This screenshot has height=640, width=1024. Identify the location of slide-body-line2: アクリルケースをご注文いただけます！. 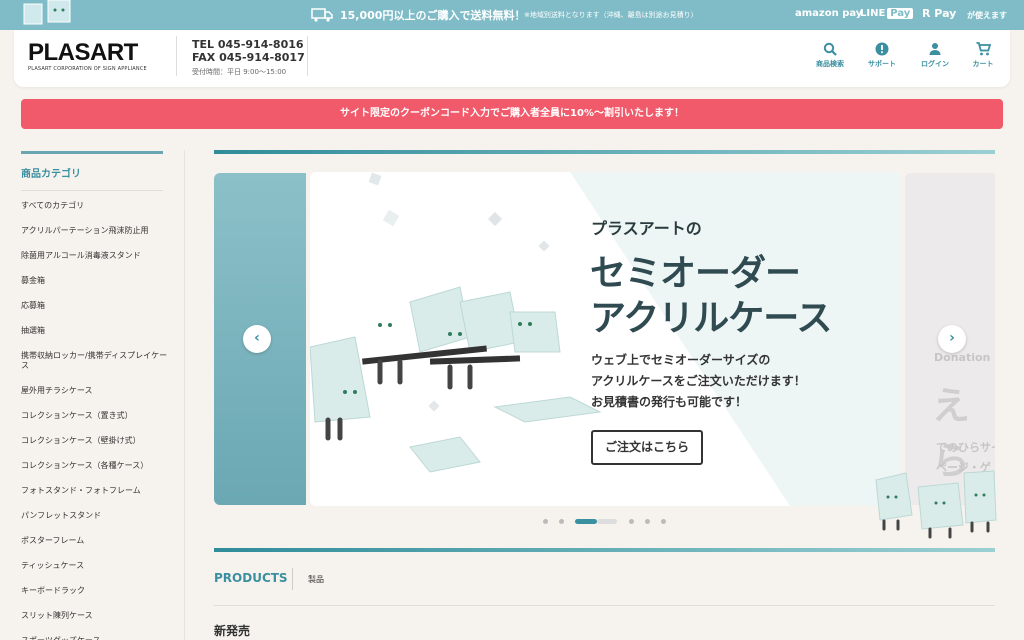
(698, 381).